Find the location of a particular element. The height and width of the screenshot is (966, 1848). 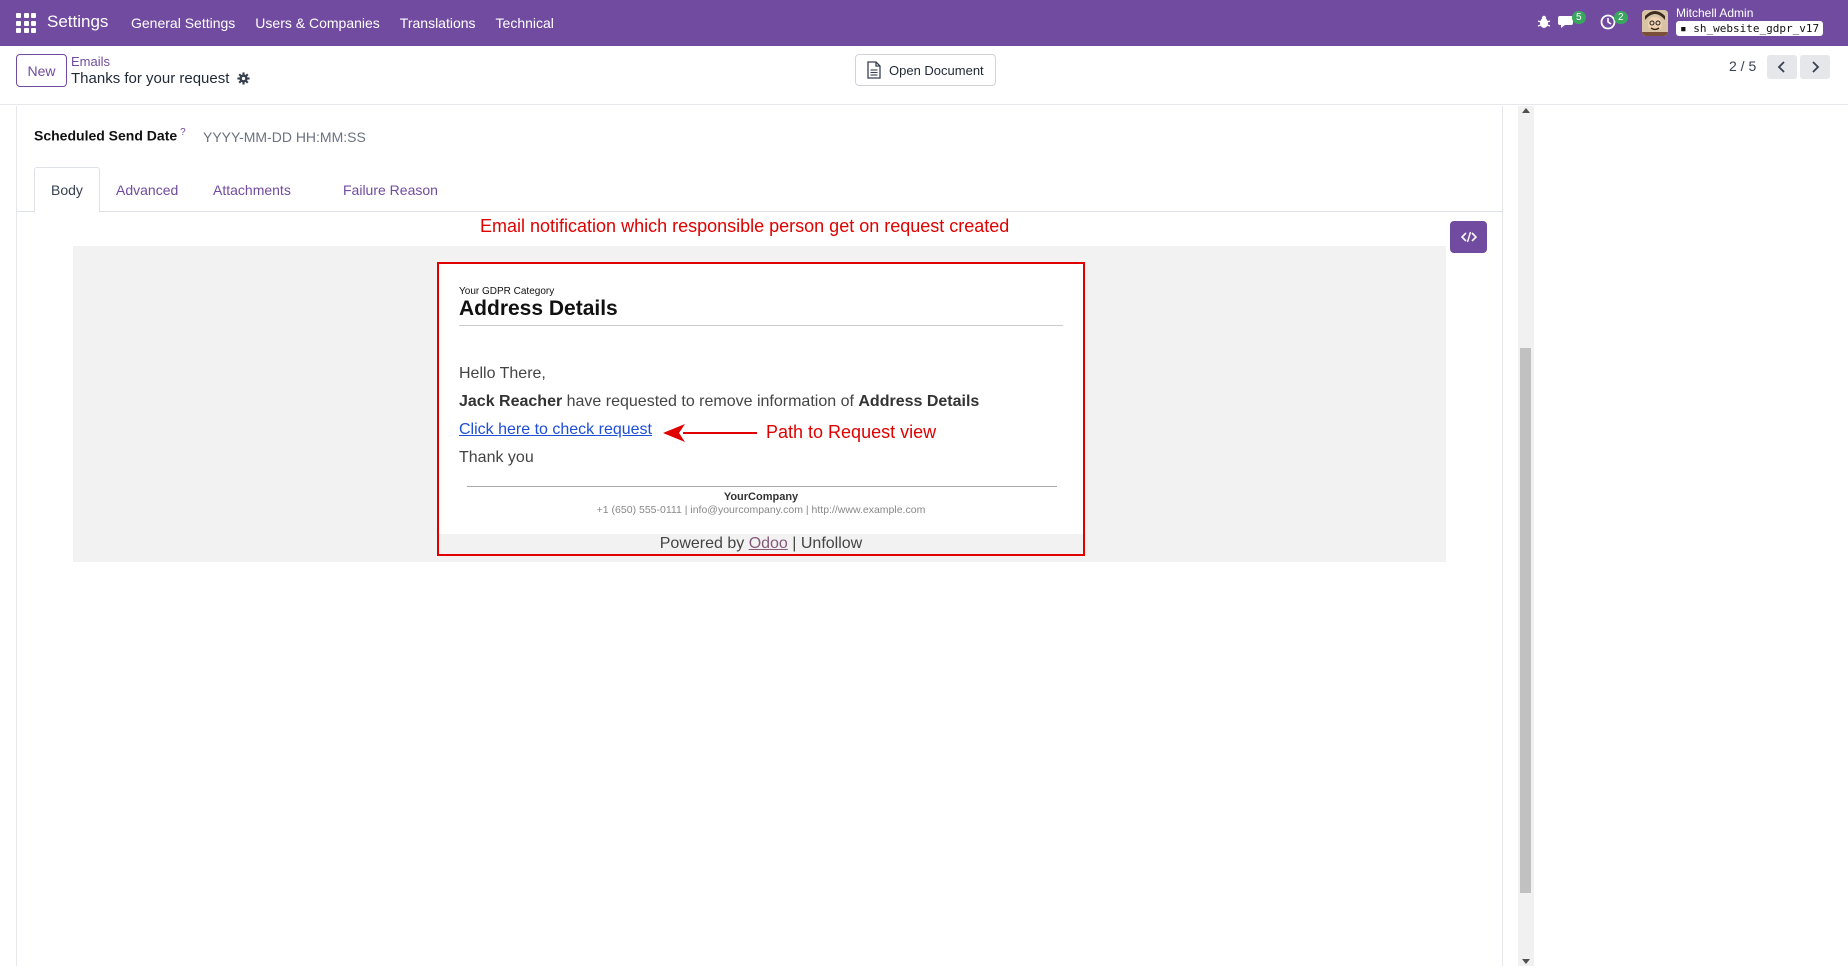

record-title-text: Thanks for your request is located at coordinates (150, 78).